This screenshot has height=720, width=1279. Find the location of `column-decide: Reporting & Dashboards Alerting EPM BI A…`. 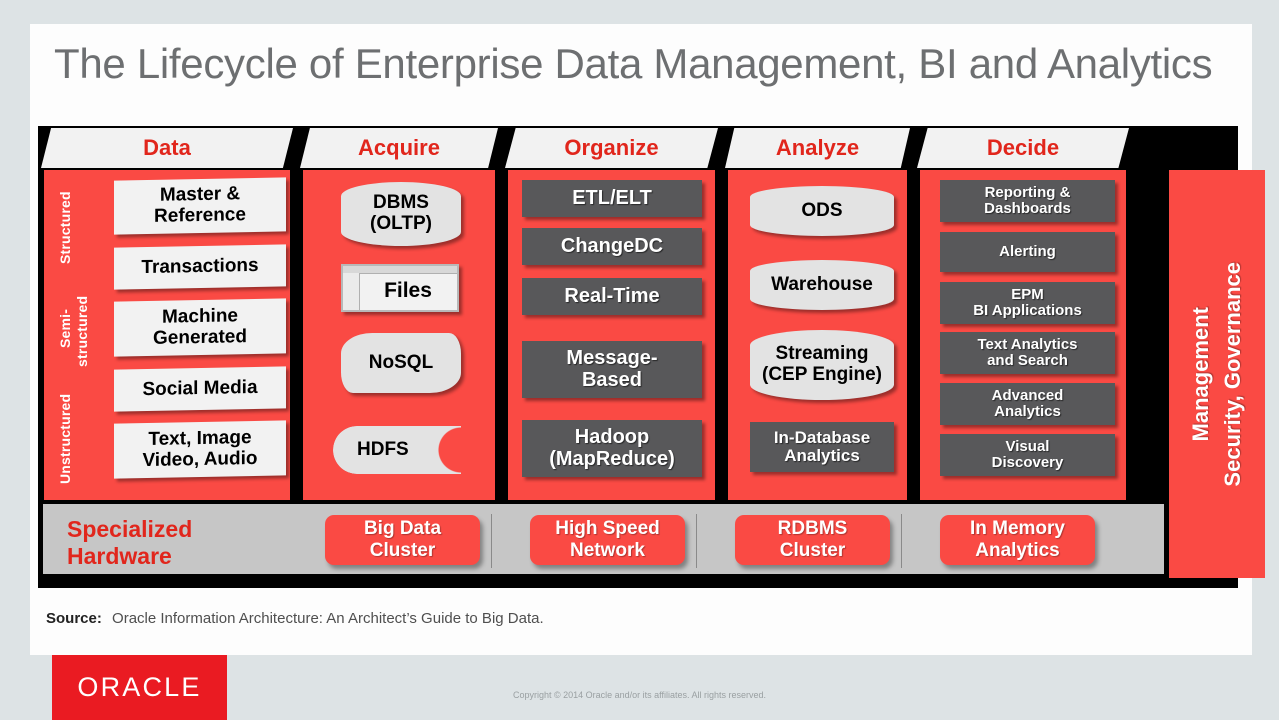

column-decide: Reporting & Dashboards Alerting EPM BI A… is located at coordinates (1023, 335).